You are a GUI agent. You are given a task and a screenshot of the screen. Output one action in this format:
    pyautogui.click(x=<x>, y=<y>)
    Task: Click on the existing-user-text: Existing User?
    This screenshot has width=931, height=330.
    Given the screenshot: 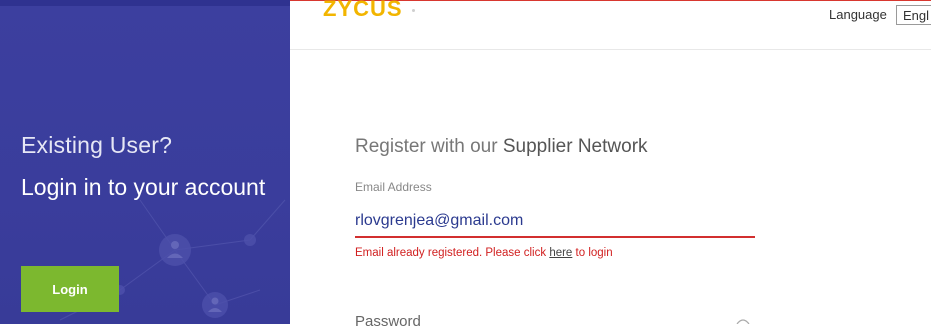 What is the action you would take?
    pyautogui.click(x=97, y=145)
    